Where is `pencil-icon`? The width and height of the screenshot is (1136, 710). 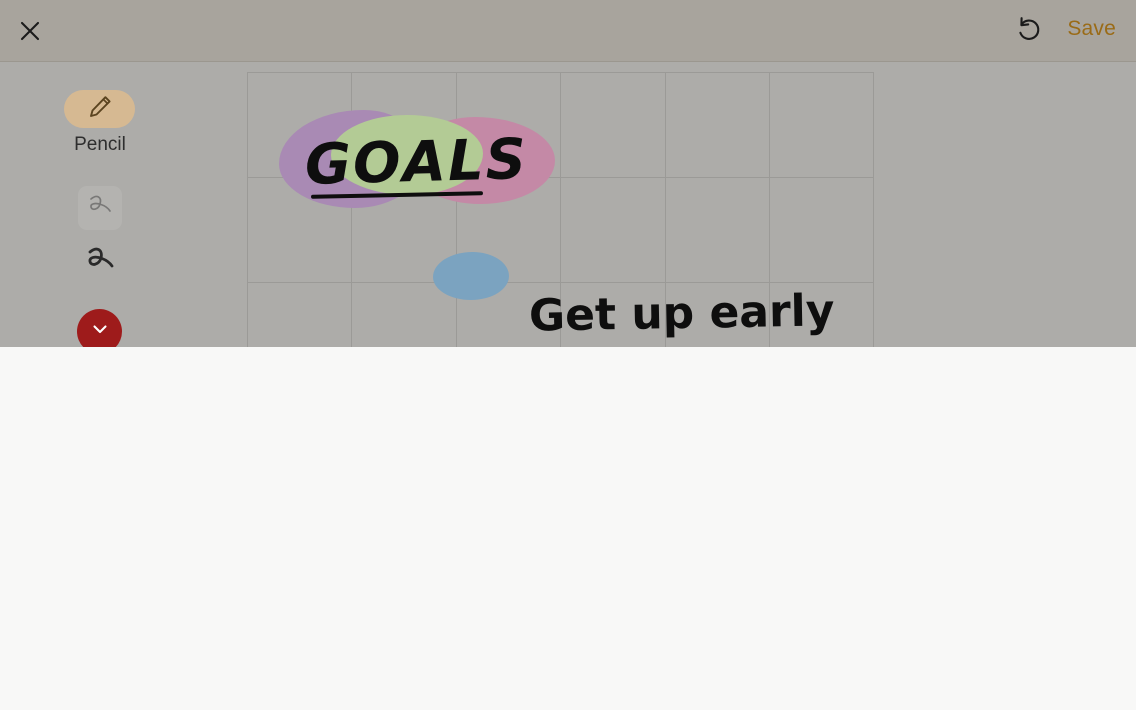 pencil-icon is located at coordinates (100, 109).